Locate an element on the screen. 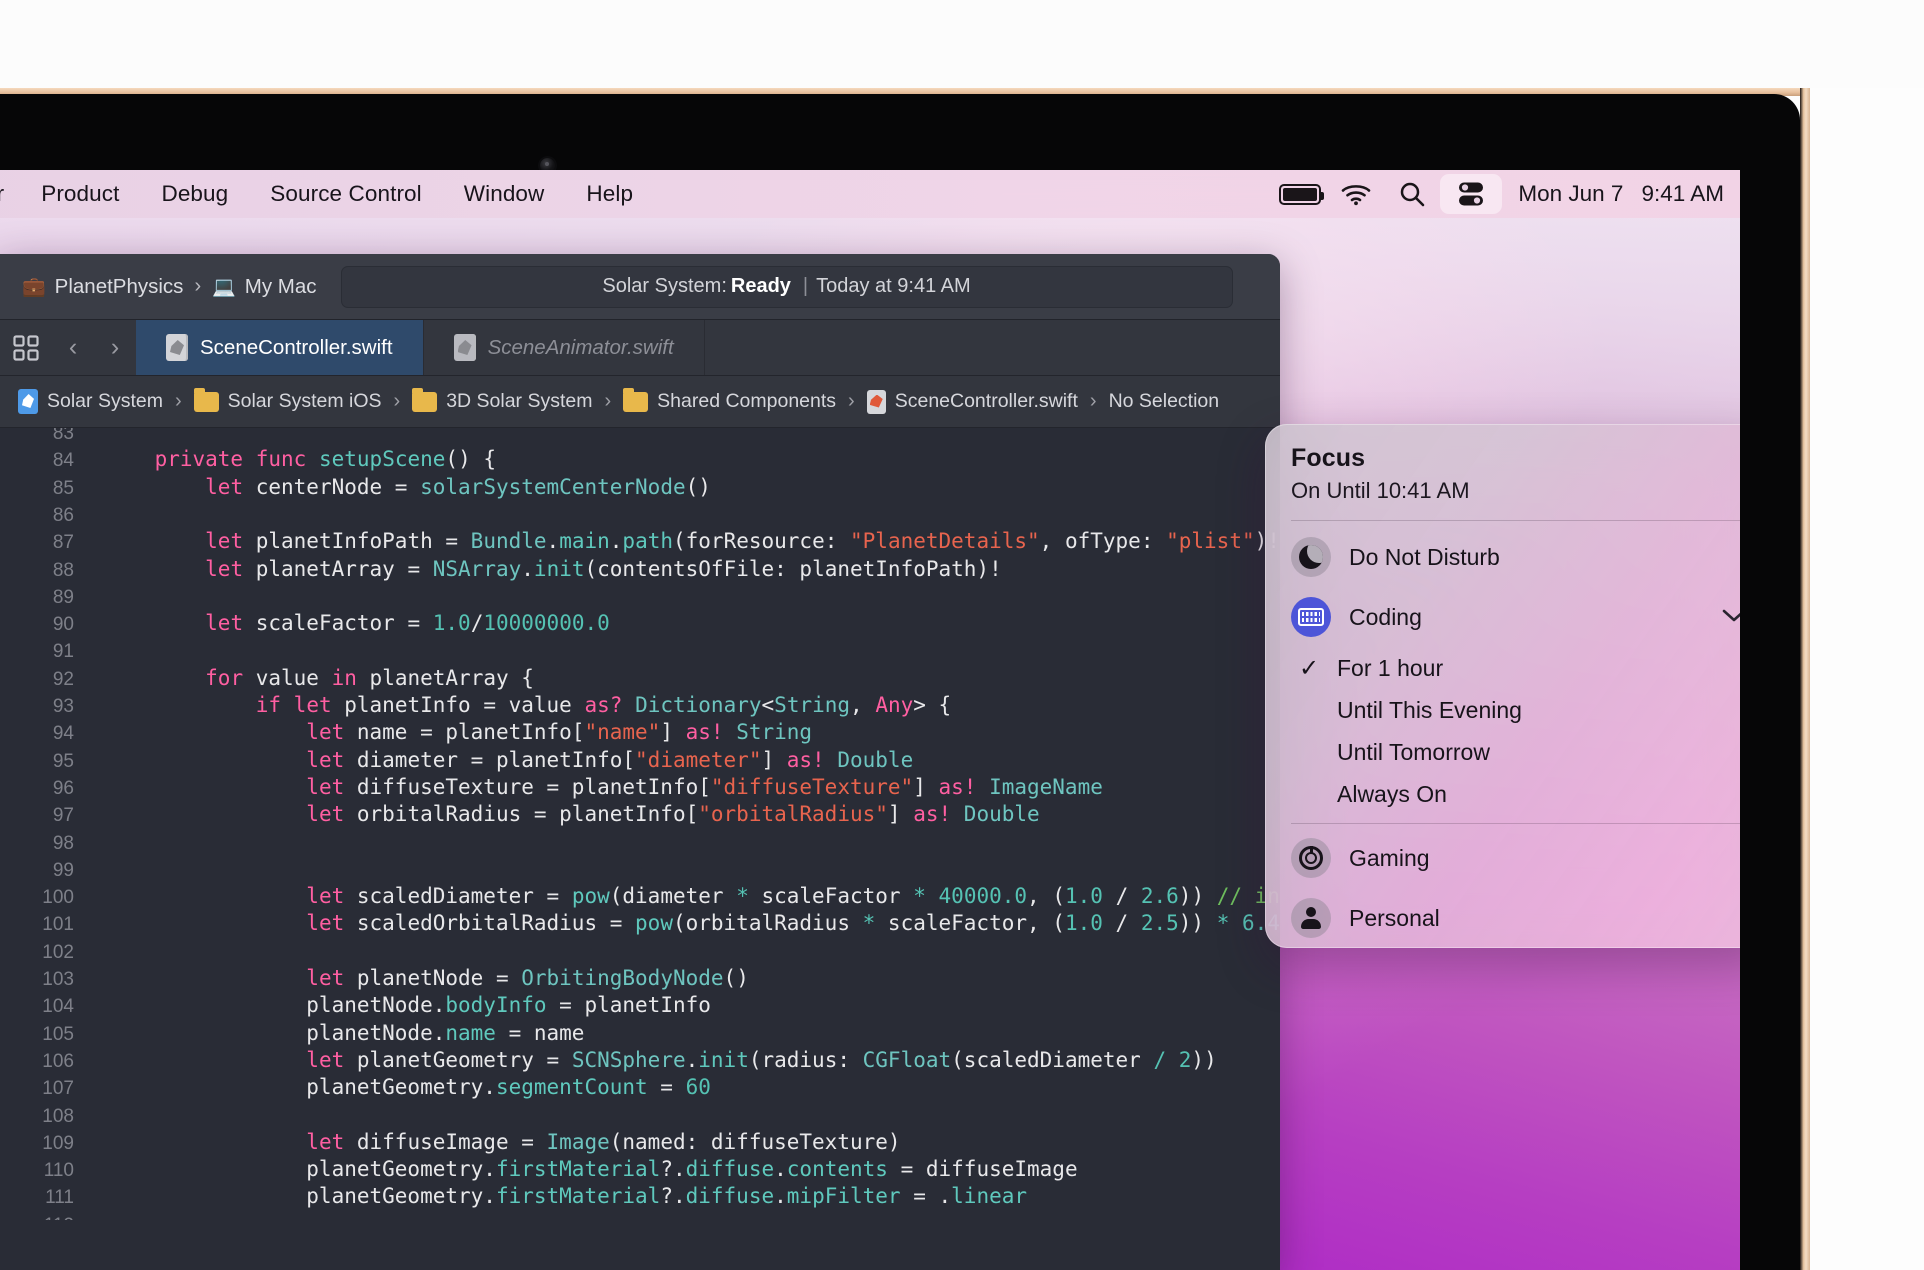  person-icon is located at coordinates (1311, 918).